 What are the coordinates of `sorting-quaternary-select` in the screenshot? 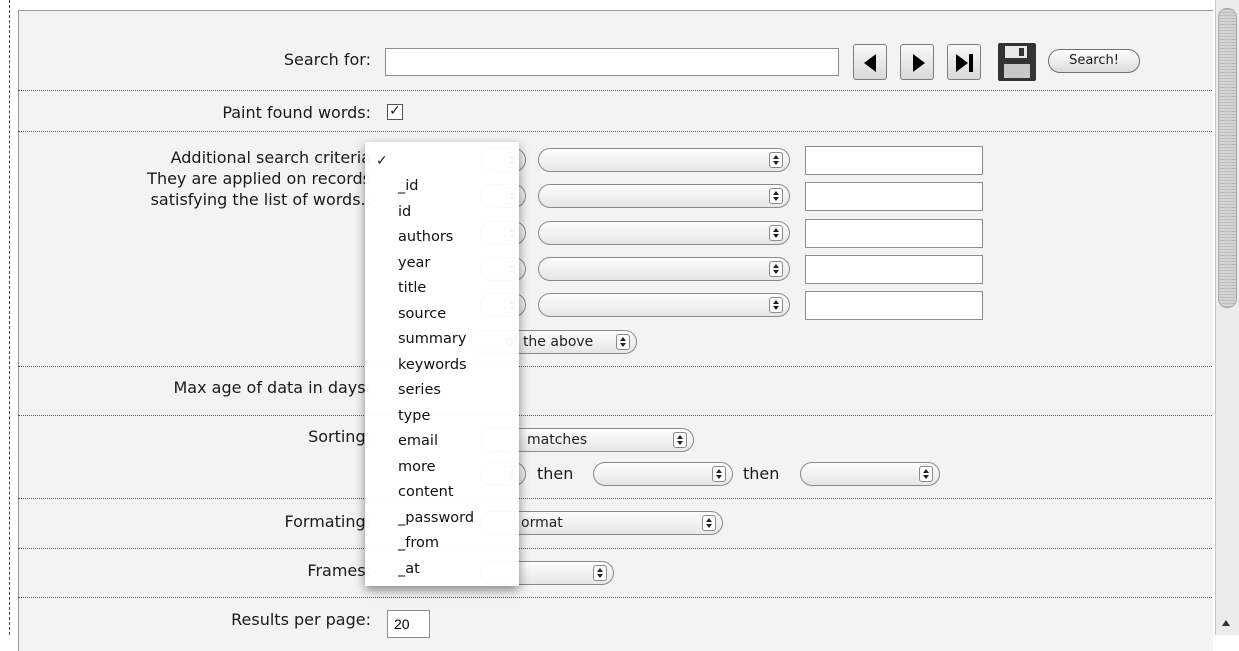 It's located at (870, 474).